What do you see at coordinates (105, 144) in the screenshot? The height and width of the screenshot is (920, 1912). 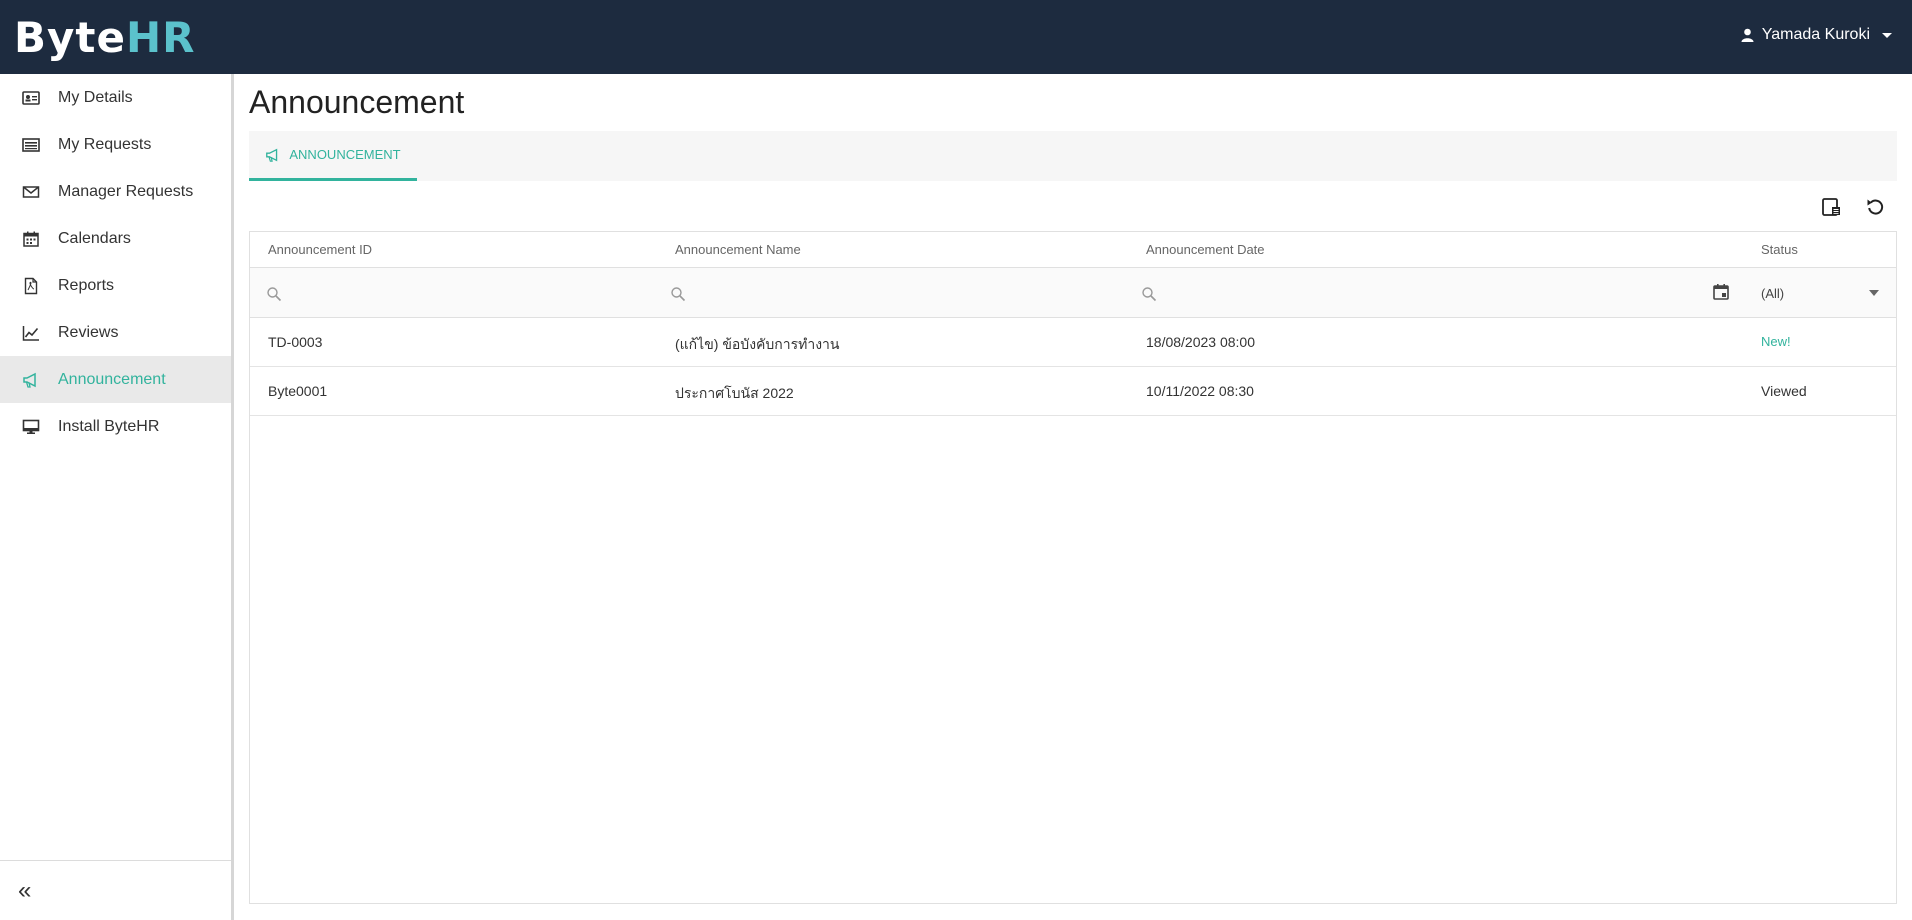 I see `sidebar-item-label: My Requests` at bounding box center [105, 144].